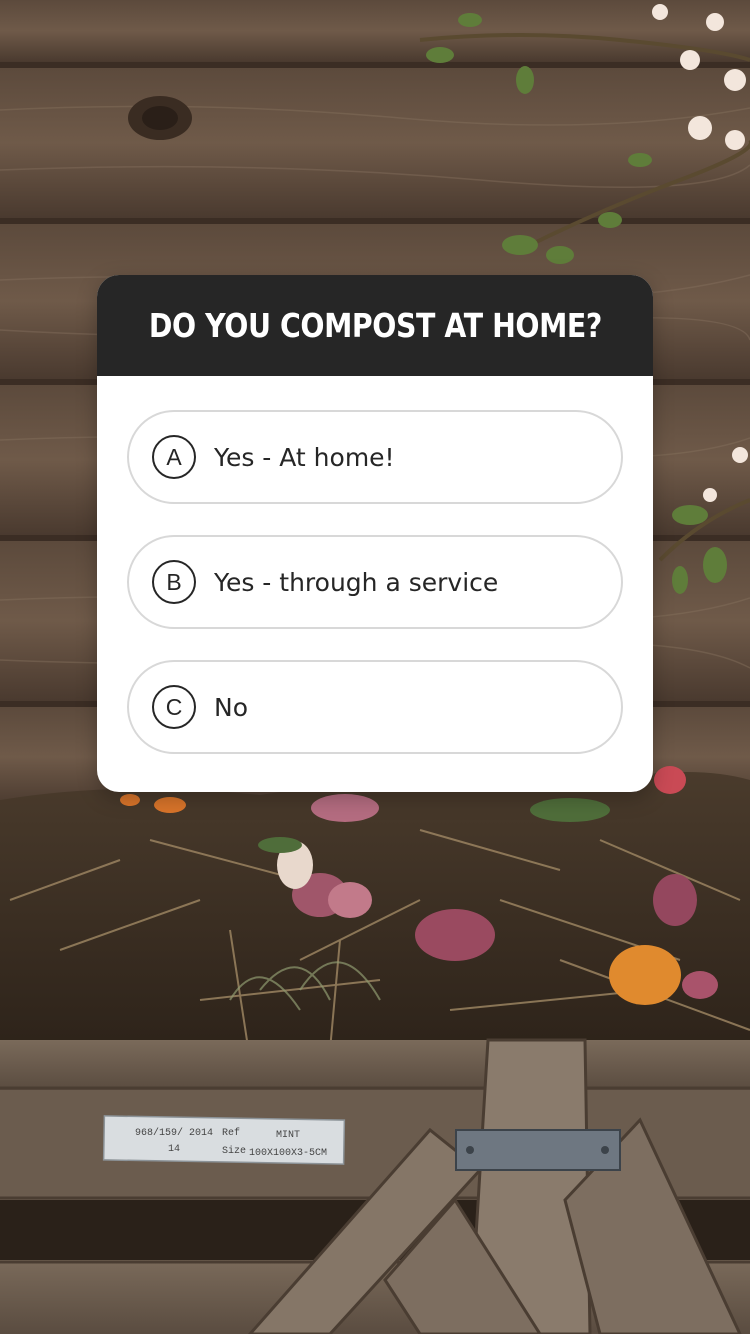 The width and height of the screenshot is (750, 1334). What do you see at coordinates (375, 707) in the screenshot?
I see `quiz-option-c: C No` at bounding box center [375, 707].